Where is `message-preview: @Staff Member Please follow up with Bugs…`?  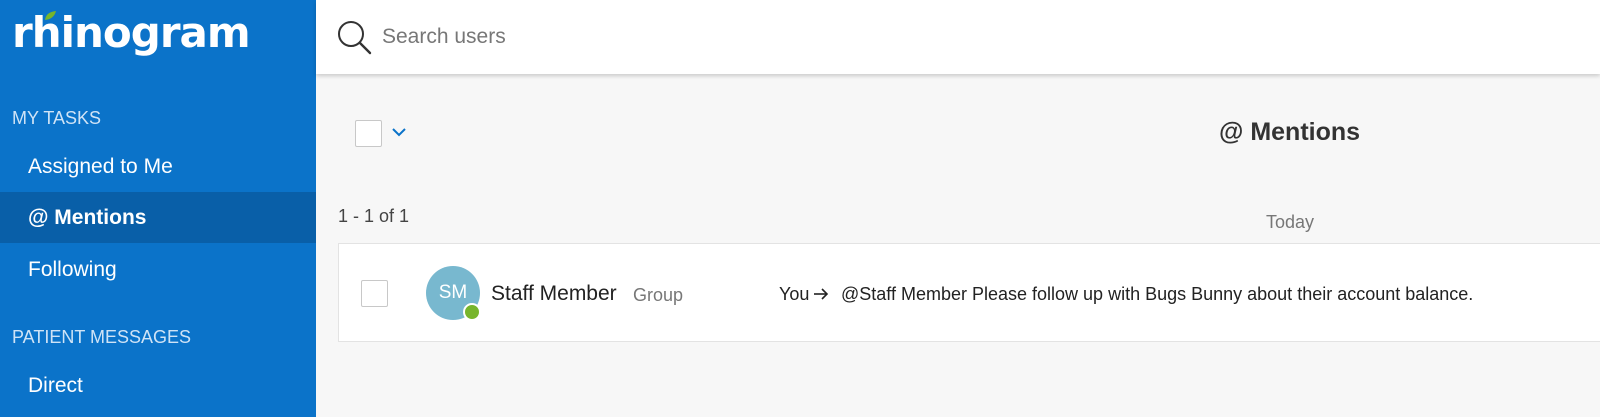
message-preview: @Staff Member Please follow up with Bugs… is located at coordinates (1157, 294).